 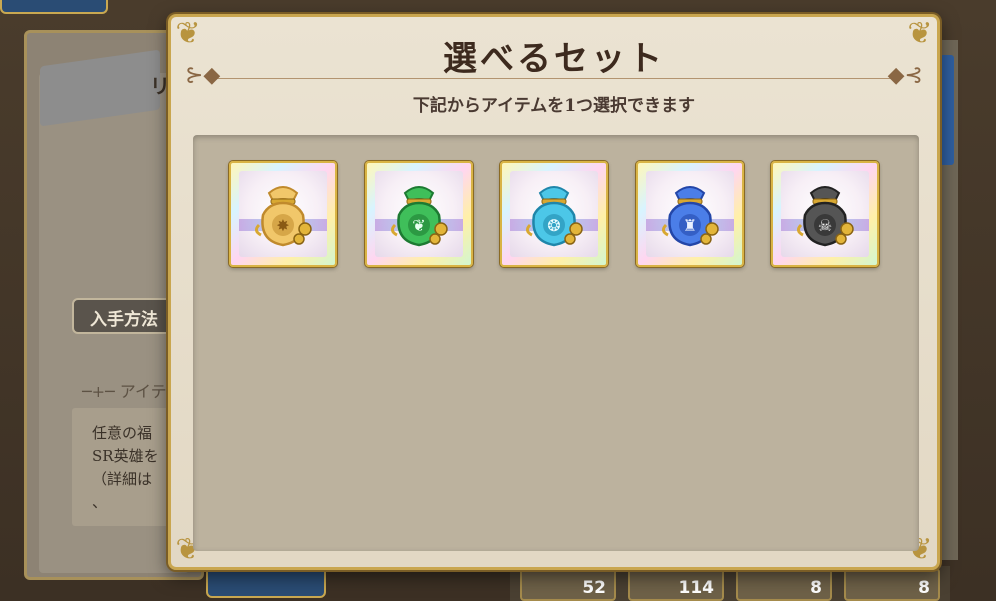 What do you see at coordinates (947, 110) in the screenshot?
I see `right-panel-tab` at bounding box center [947, 110].